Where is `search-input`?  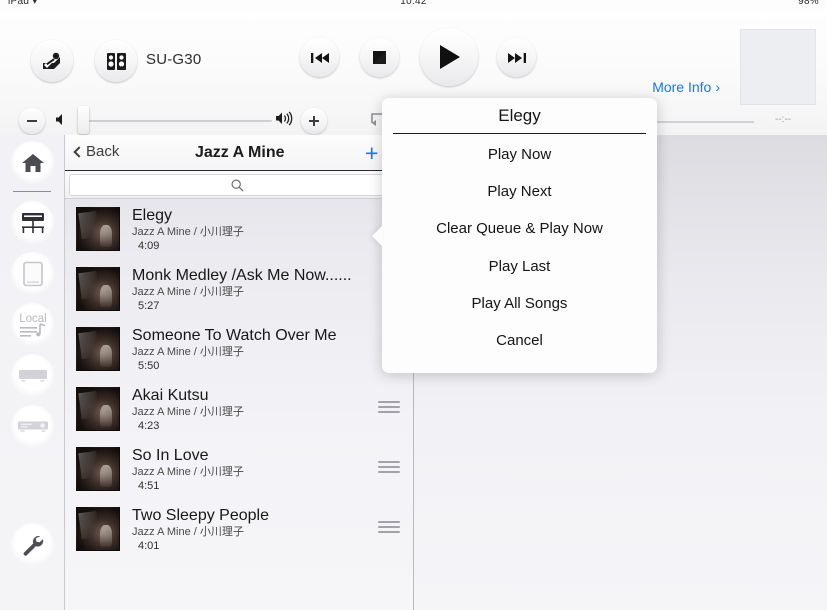 search-input is located at coordinates (239, 185).